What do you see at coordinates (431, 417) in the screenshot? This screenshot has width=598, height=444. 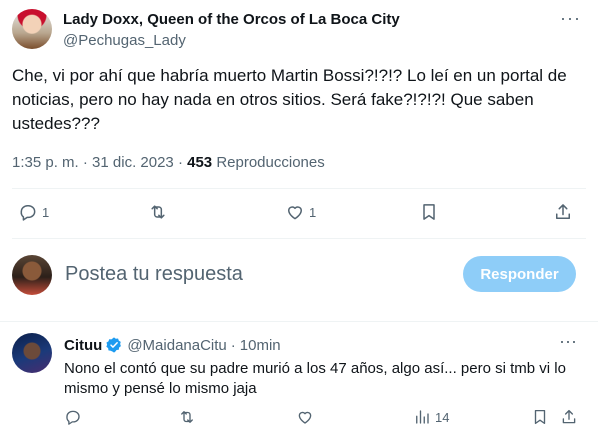 I see `reply-views-button: 14` at bounding box center [431, 417].